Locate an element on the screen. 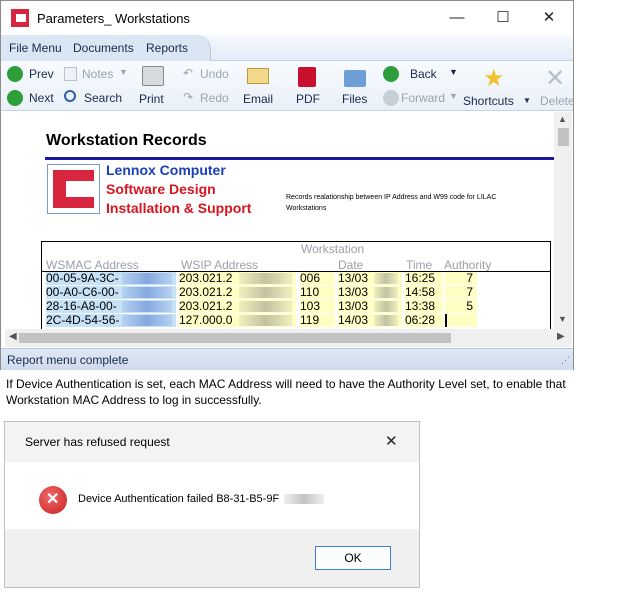 This screenshot has width=622, height=593. company-line-2: Software Design is located at coordinates (161, 189).